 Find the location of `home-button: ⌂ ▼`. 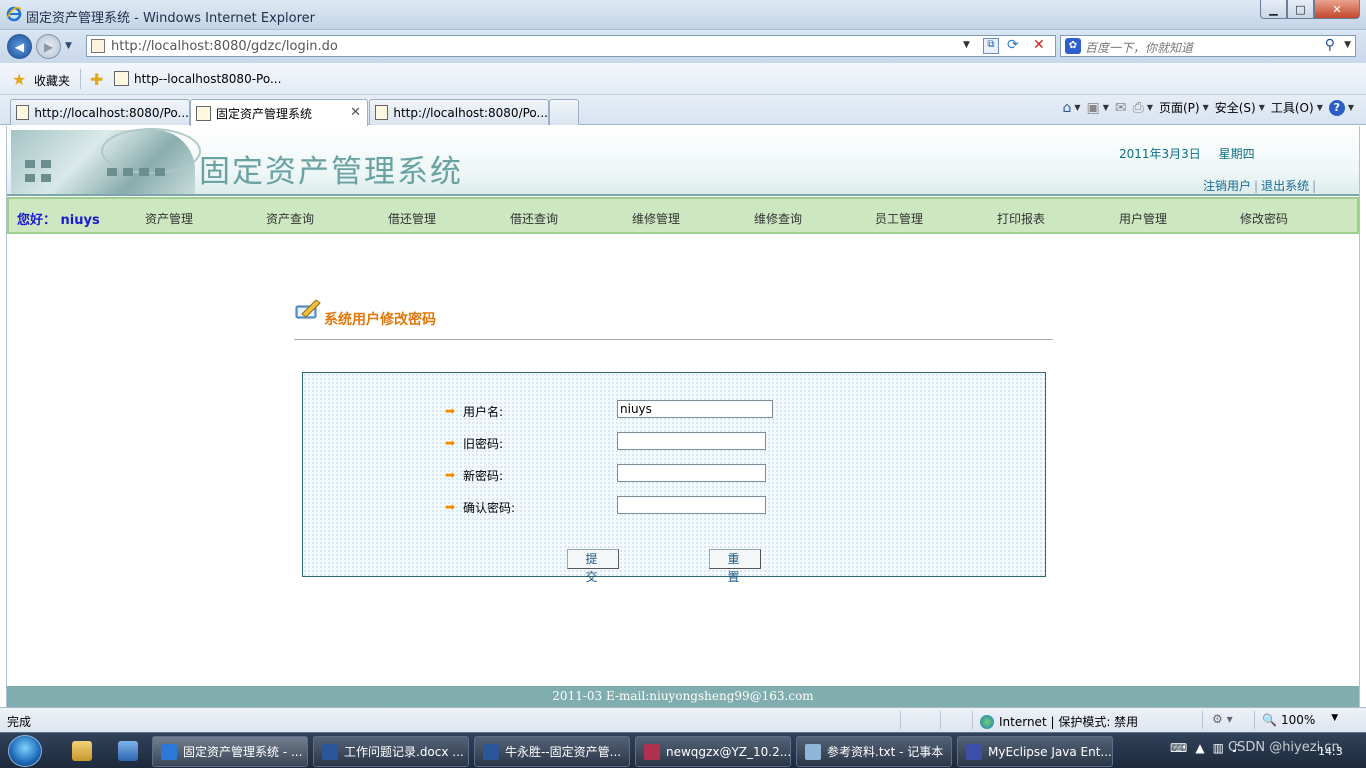

home-button: ⌂ ▼ is located at coordinates (1071, 108).